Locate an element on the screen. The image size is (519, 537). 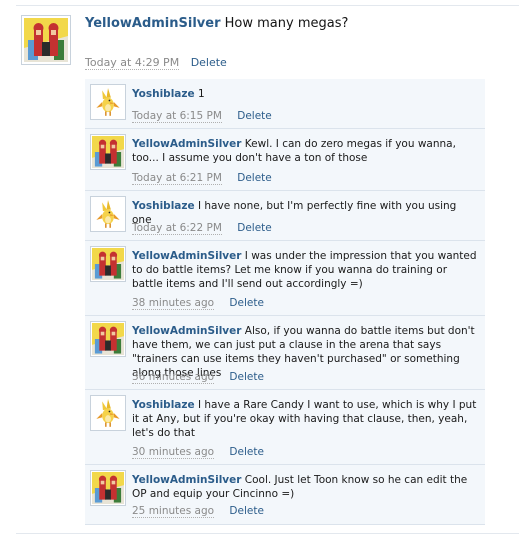
timestamp: Today at 6:22 PM is located at coordinates (177, 228).